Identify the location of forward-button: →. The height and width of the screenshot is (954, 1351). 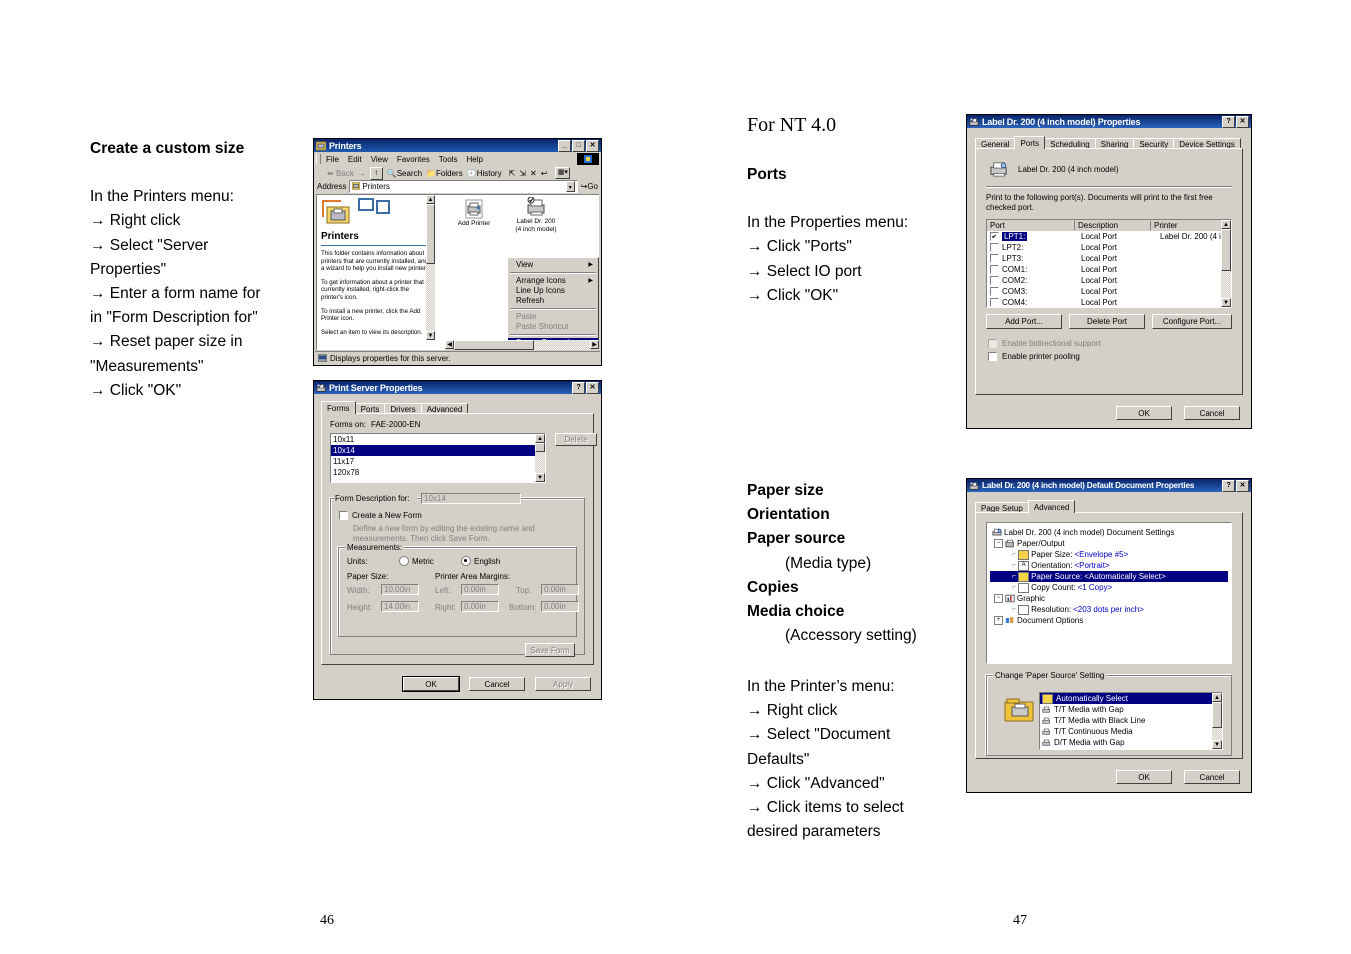
(362, 173).